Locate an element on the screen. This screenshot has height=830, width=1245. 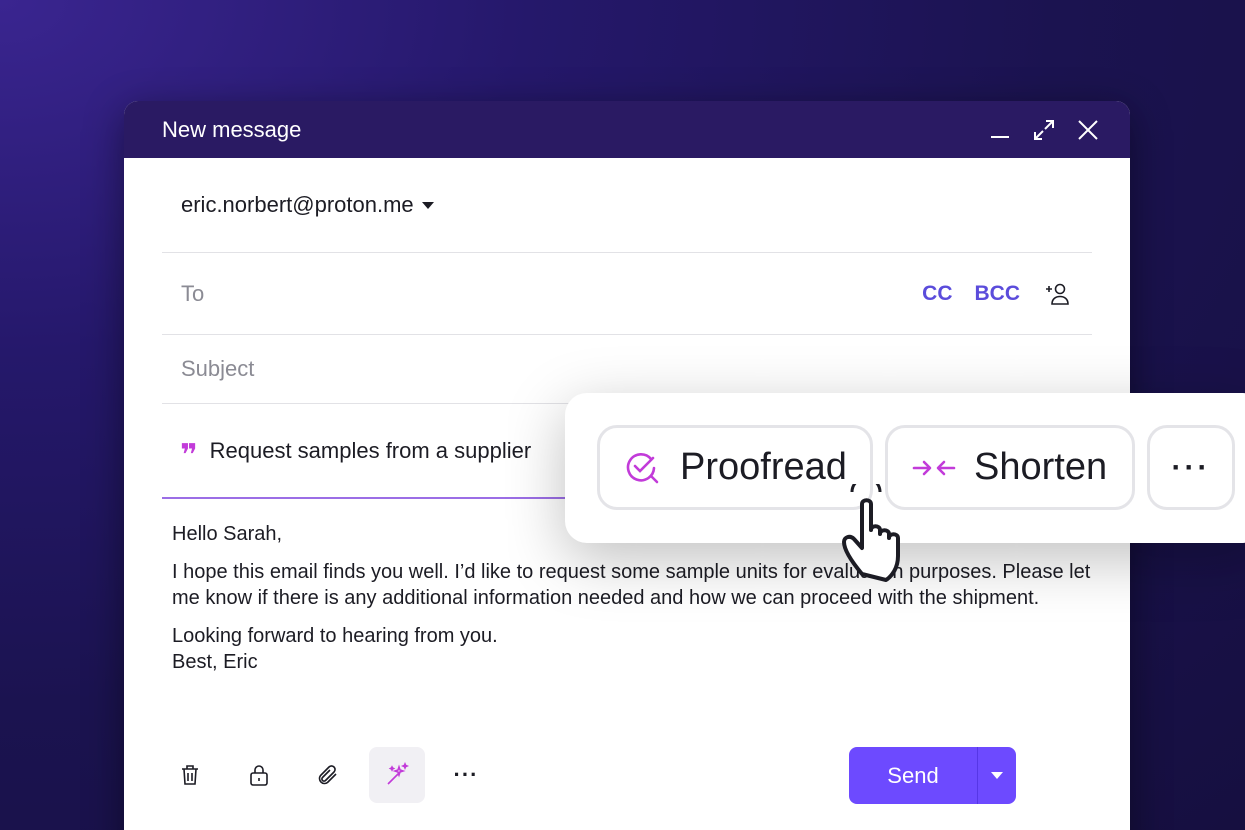
close-button is located at coordinates (1088, 130).